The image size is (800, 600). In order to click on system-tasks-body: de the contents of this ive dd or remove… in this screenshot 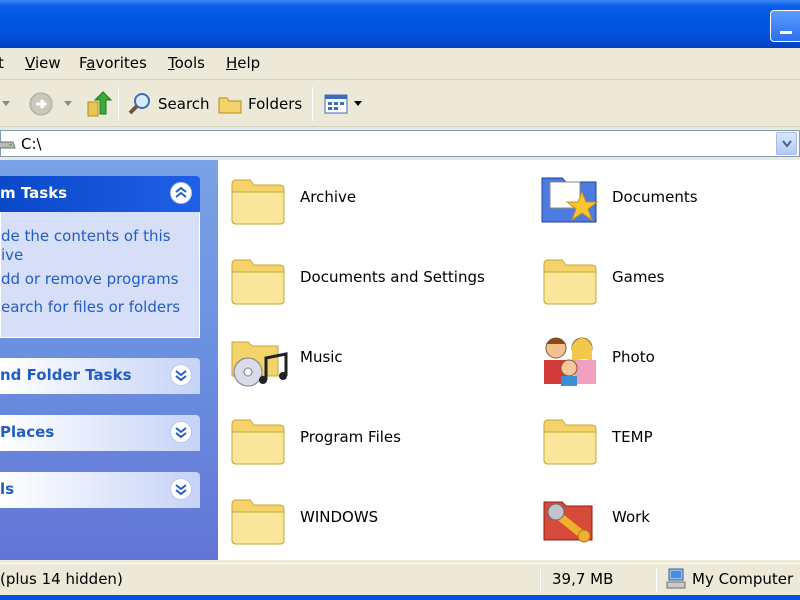, I will do `click(100, 275)`.